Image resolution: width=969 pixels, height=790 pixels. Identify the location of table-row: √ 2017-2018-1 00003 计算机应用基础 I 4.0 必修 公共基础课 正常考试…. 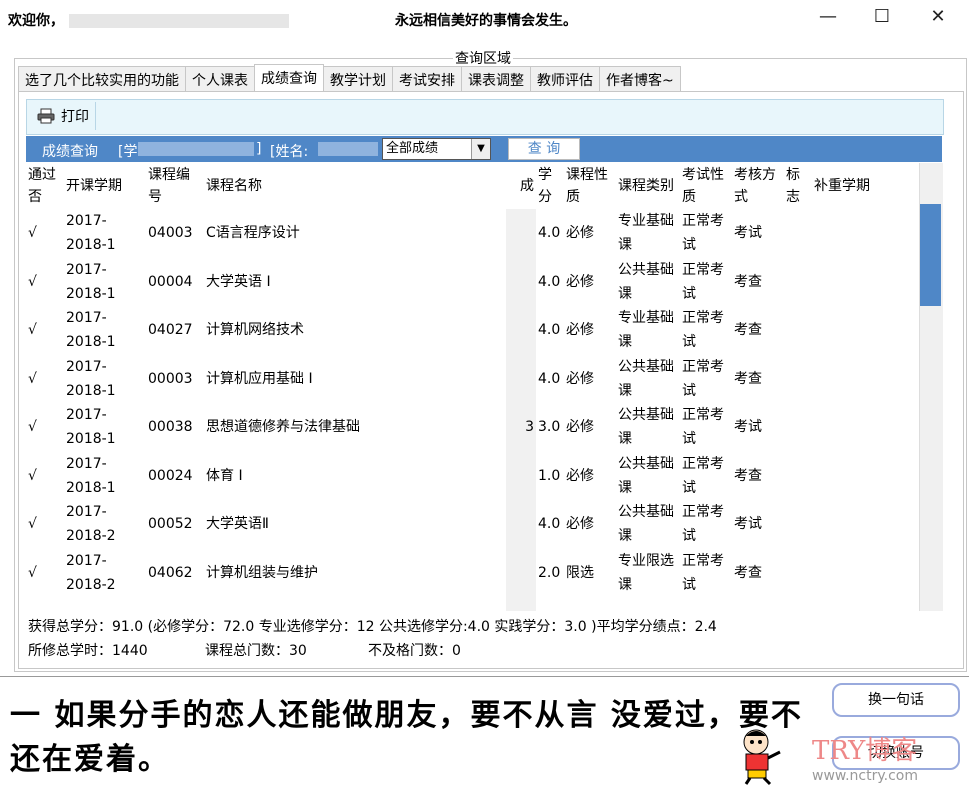
(459, 379).